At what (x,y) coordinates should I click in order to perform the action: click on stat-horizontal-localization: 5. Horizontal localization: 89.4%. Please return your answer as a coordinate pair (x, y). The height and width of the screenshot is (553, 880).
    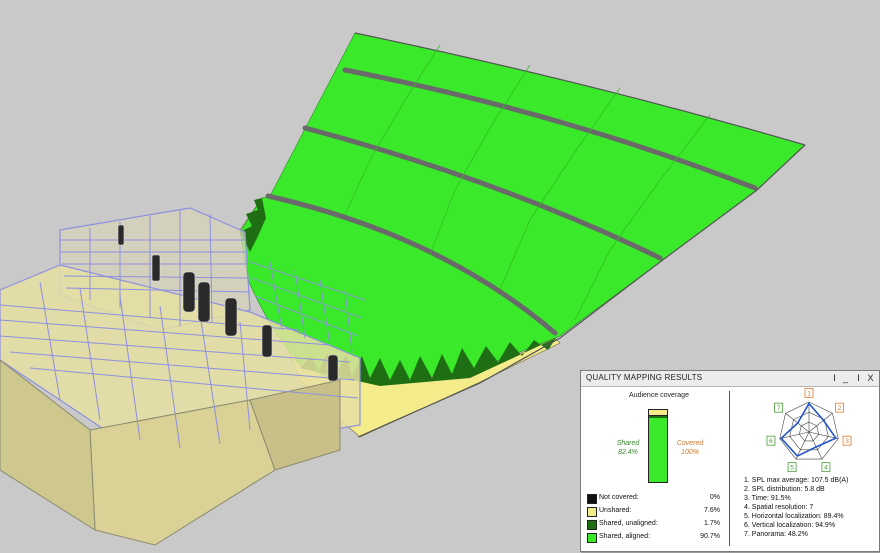
    Looking at the image, I should click on (794, 516).